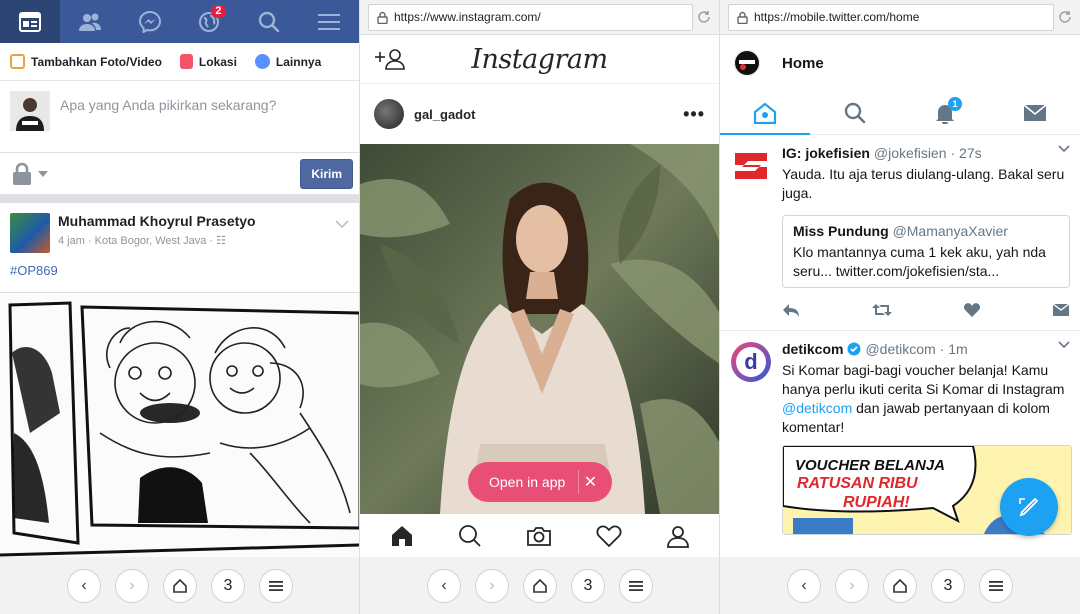 The width and height of the screenshot is (1080, 614). Describe the element at coordinates (539, 59) in the screenshot. I see `instagram-logo: Instagram` at that location.